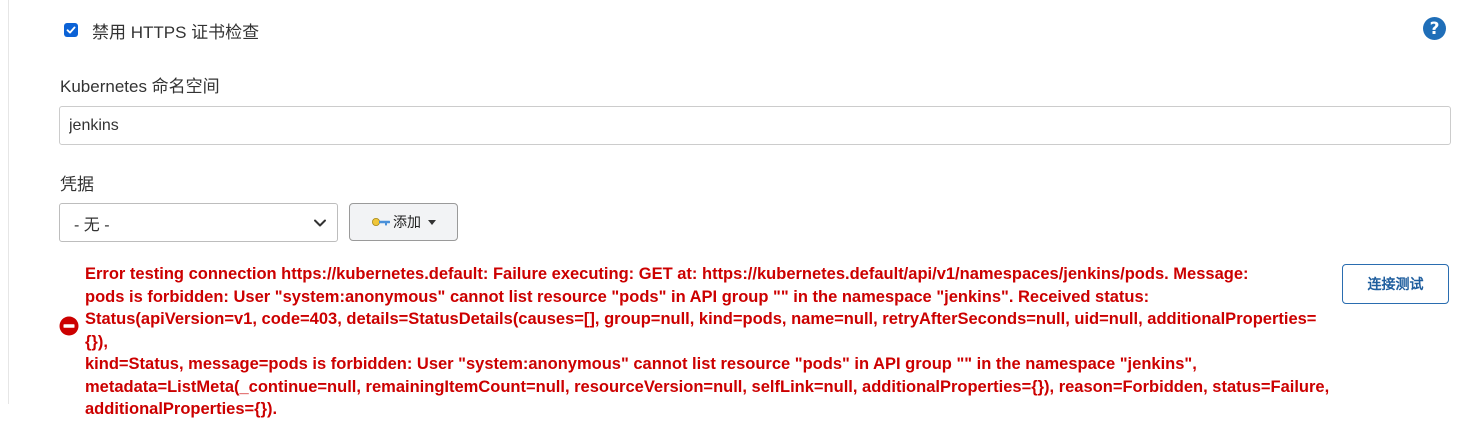  What do you see at coordinates (92, 225) in the screenshot?
I see `credentials-selected-value: - 无 -` at bounding box center [92, 225].